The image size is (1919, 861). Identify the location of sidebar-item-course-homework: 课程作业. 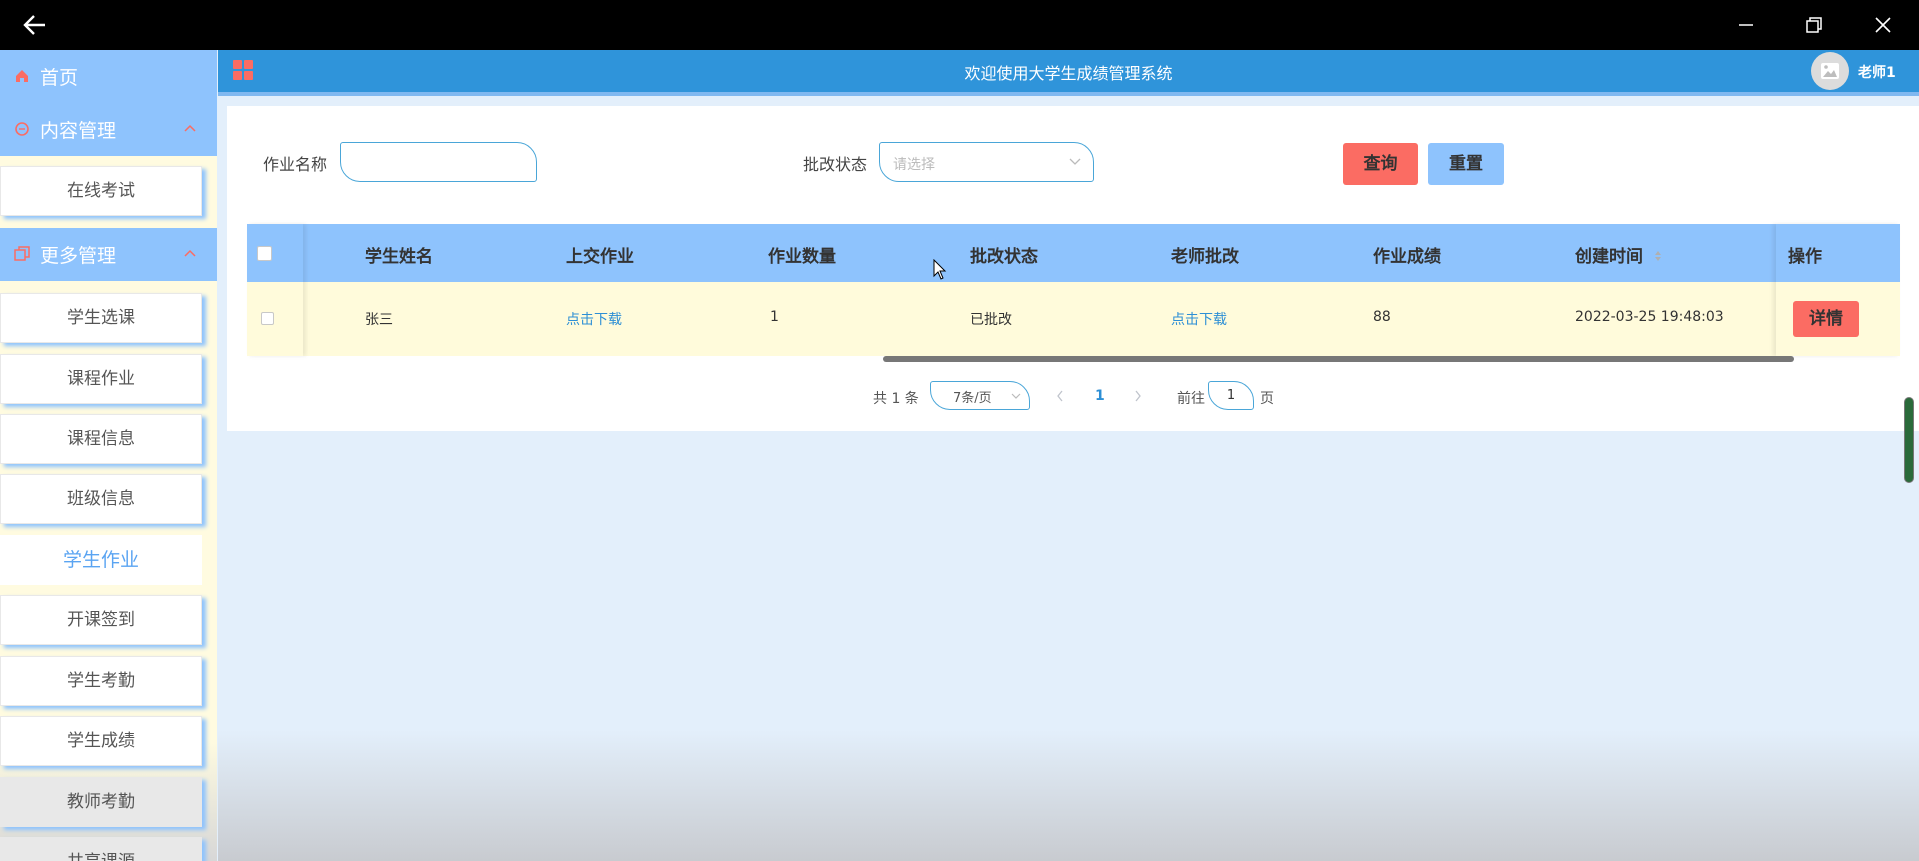
(101, 379).